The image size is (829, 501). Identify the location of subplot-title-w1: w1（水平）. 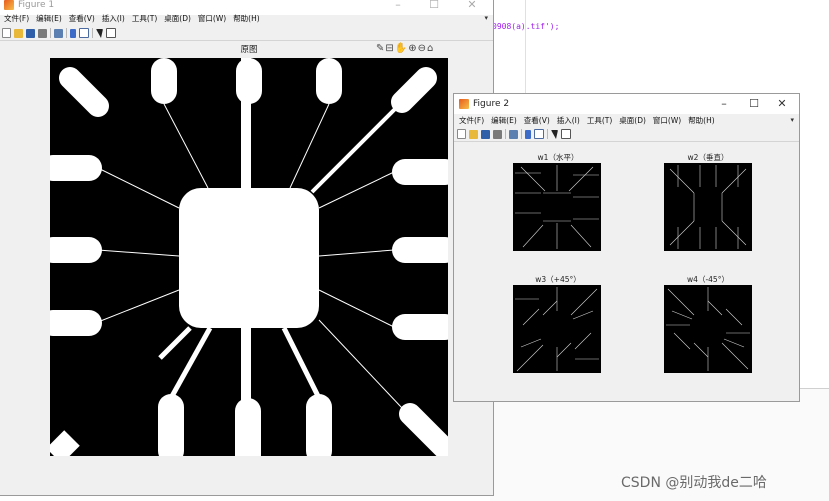
(558, 157).